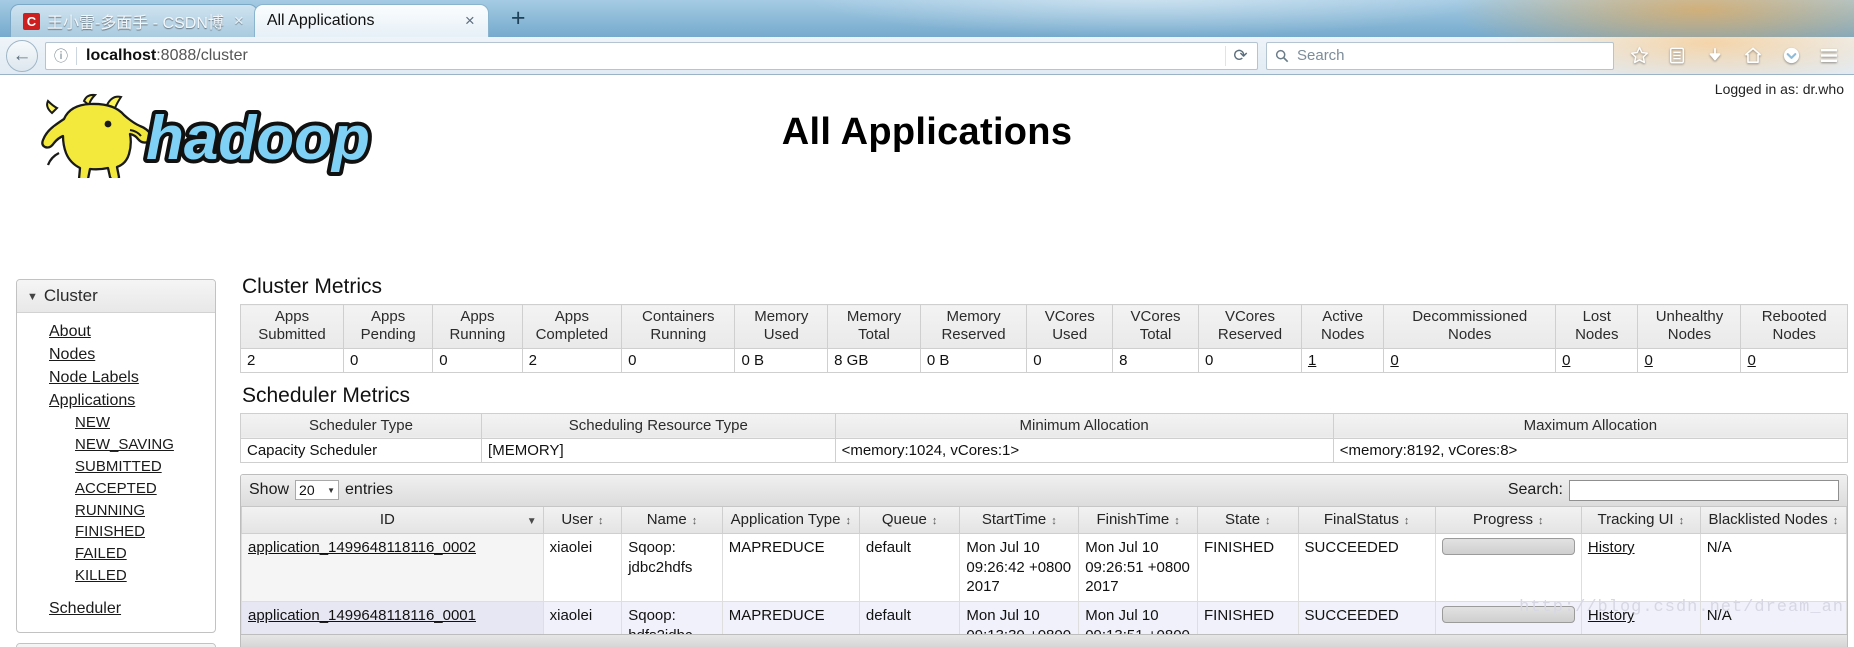 Image resolution: width=1854 pixels, height=647 pixels. I want to click on entries-label: entries, so click(369, 490).